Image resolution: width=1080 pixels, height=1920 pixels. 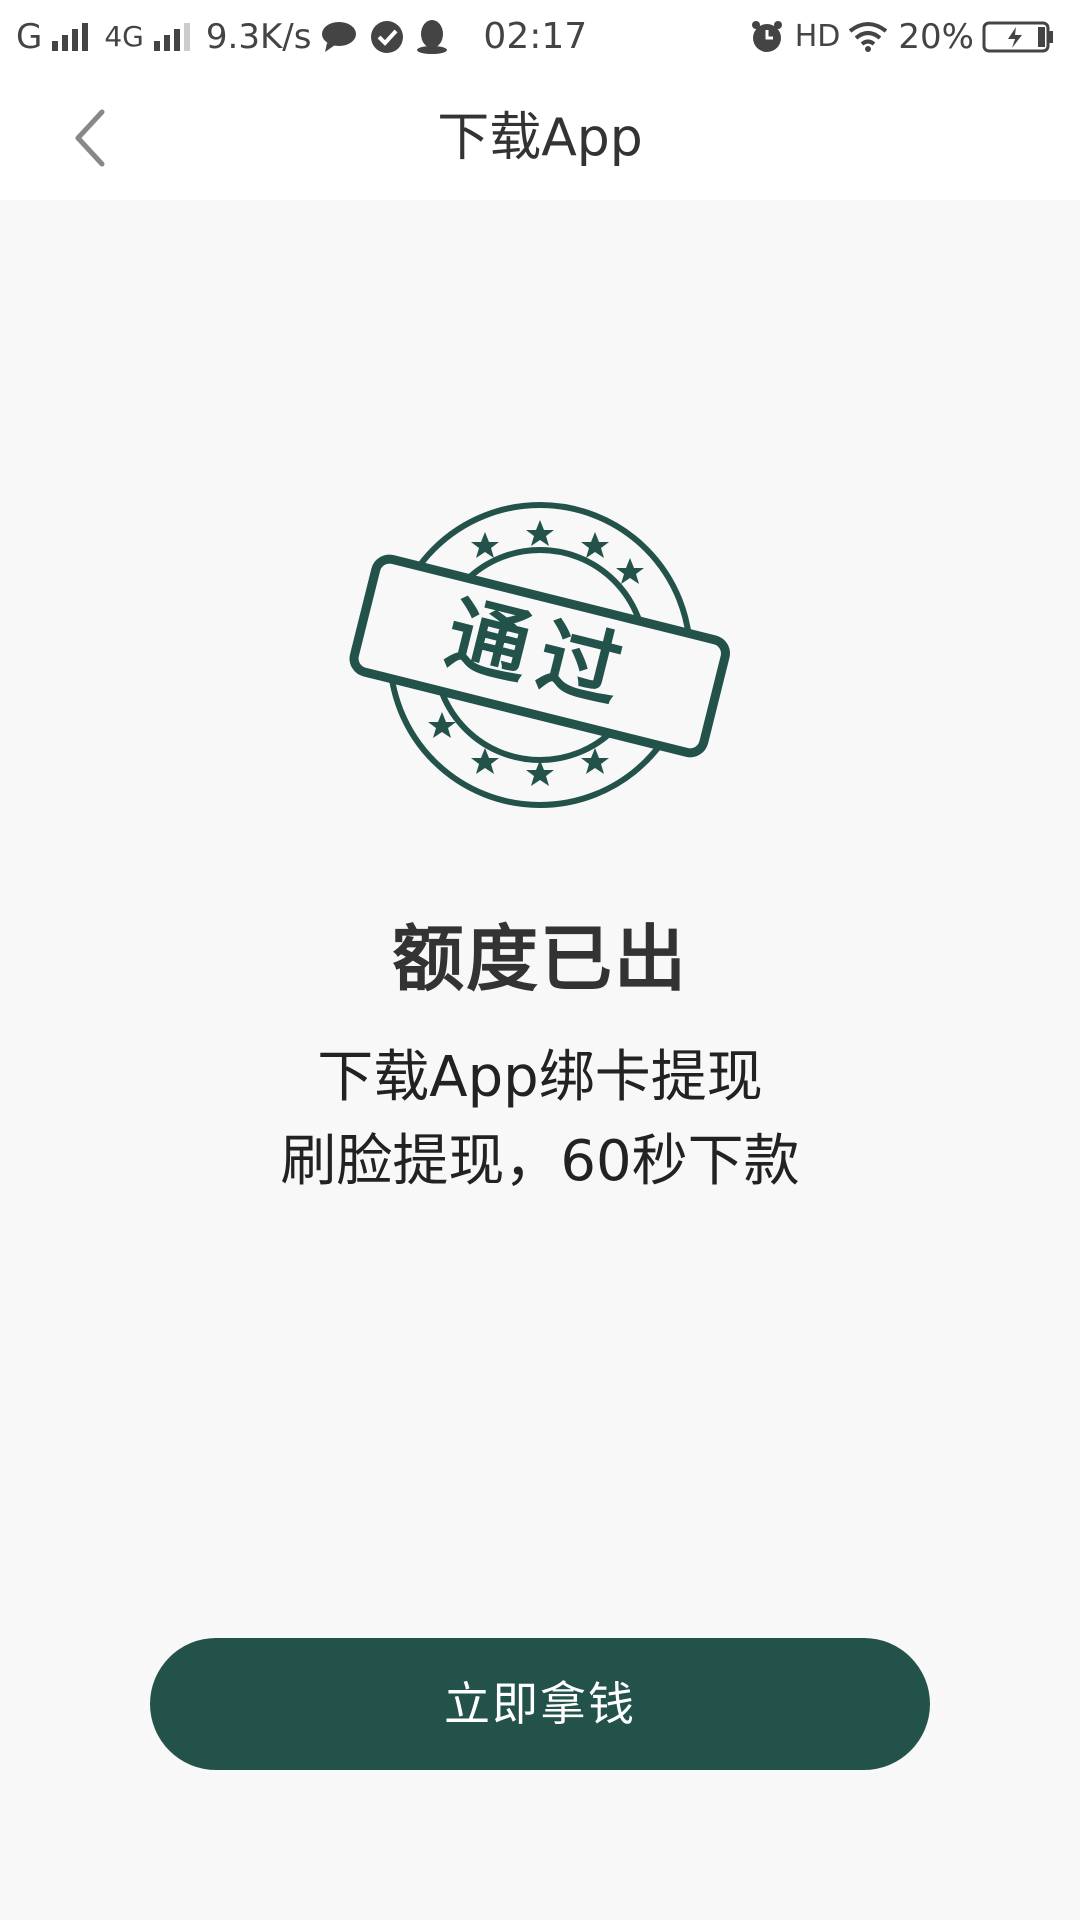 What do you see at coordinates (540, 1704) in the screenshot?
I see `get-money-button: 立即拿钱` at bounding box center [540, 1704].